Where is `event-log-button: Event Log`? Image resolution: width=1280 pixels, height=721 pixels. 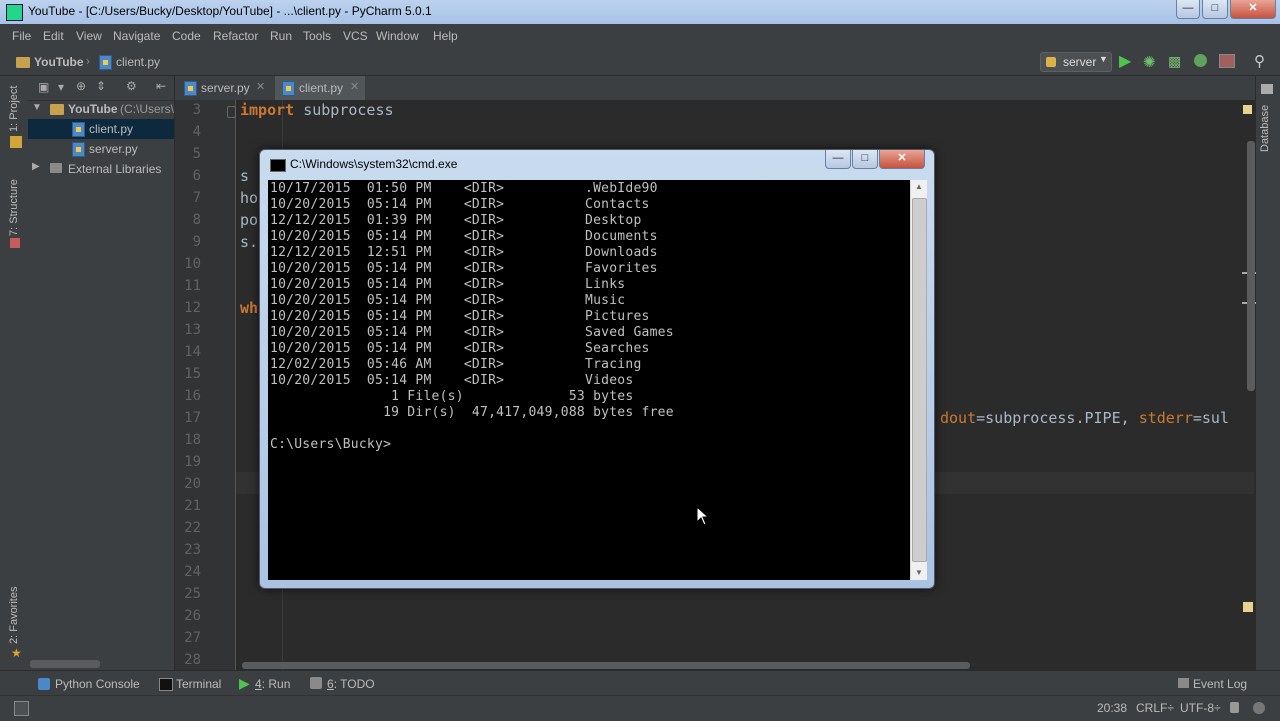
event-log-button: Event Log is located at coordinates (1220, 684).